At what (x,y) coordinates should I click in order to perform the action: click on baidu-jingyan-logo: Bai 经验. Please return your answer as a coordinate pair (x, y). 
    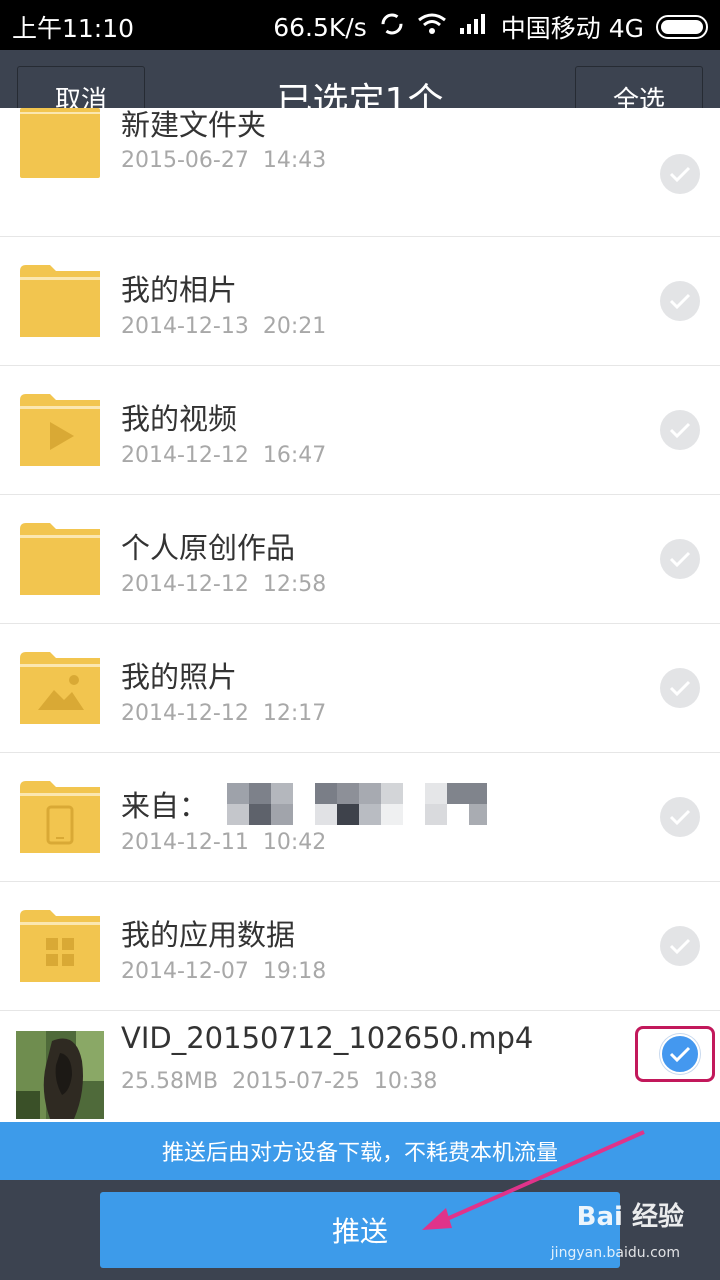
    Looking at the image, I should click on (630, 1217).